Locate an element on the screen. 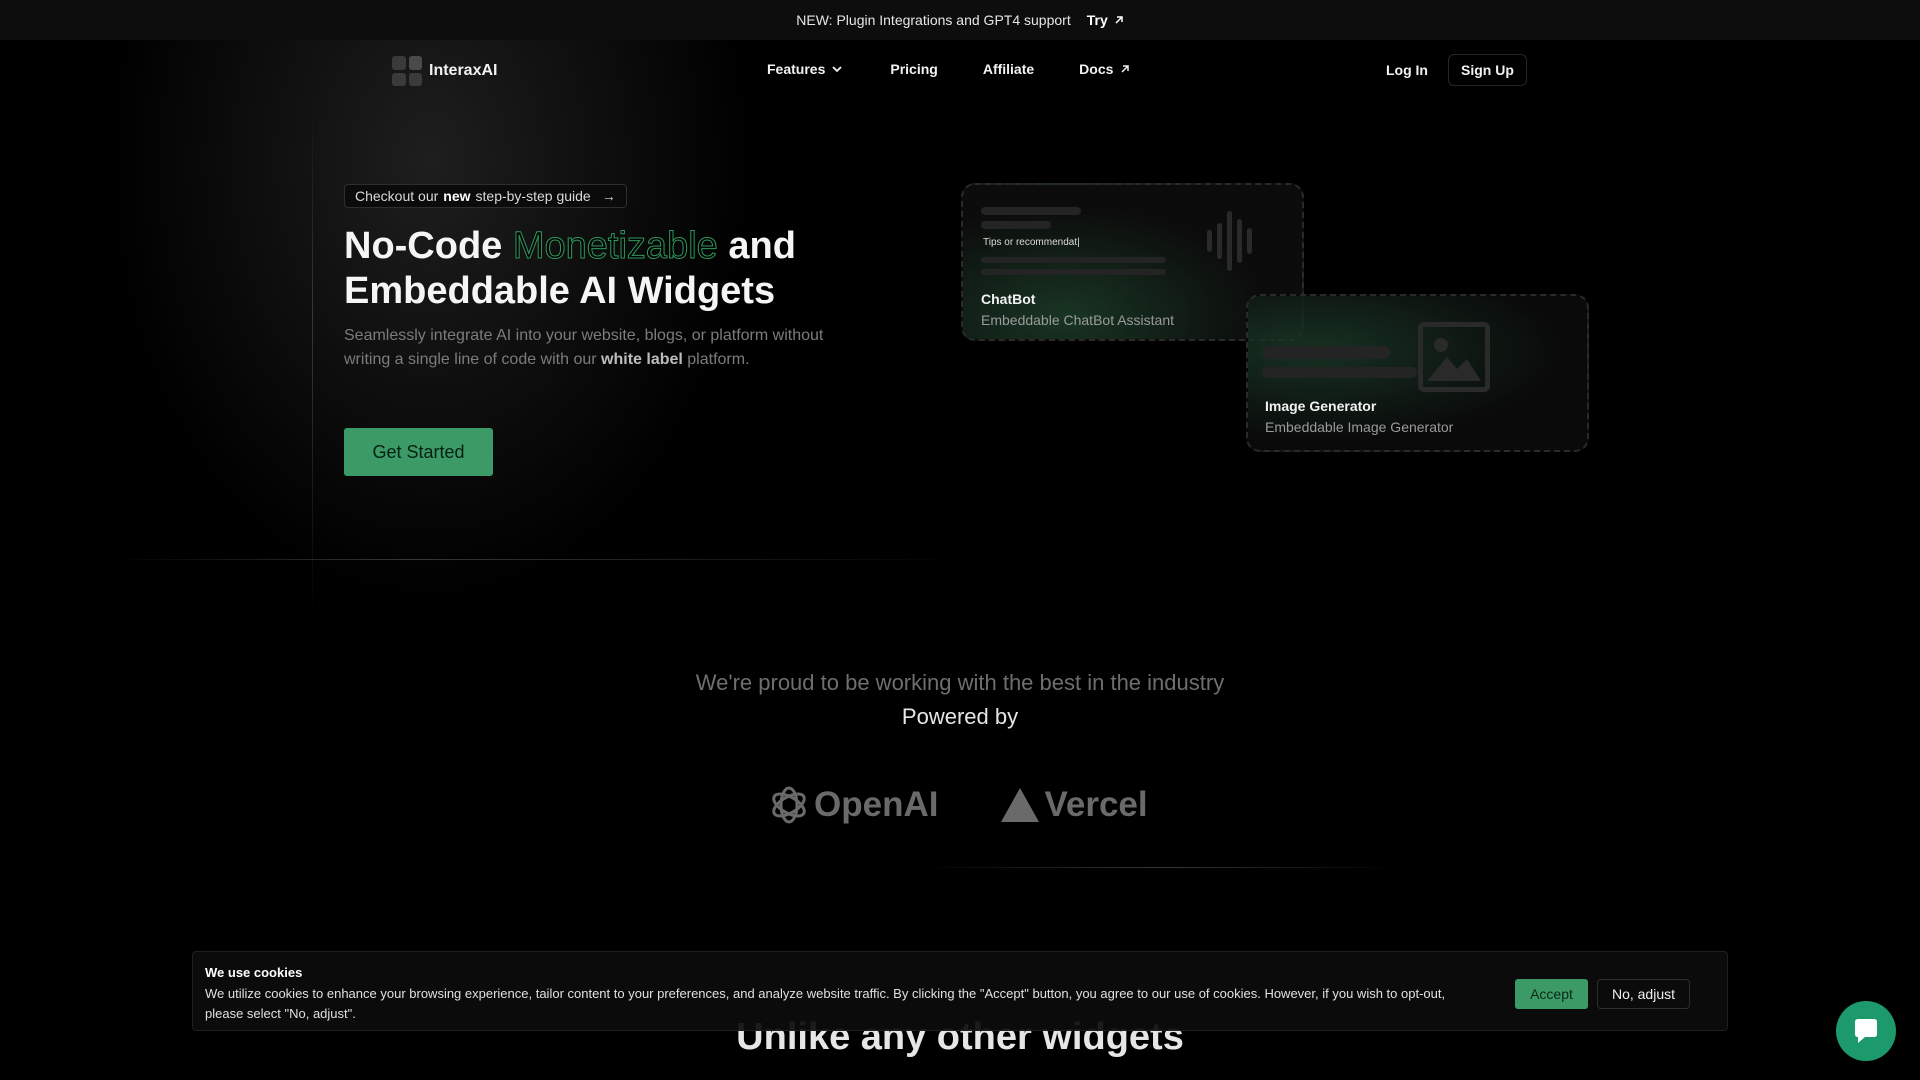 The image size is (1920, 1080). openai-name: OpenAI is located at coordinates (876, 804).